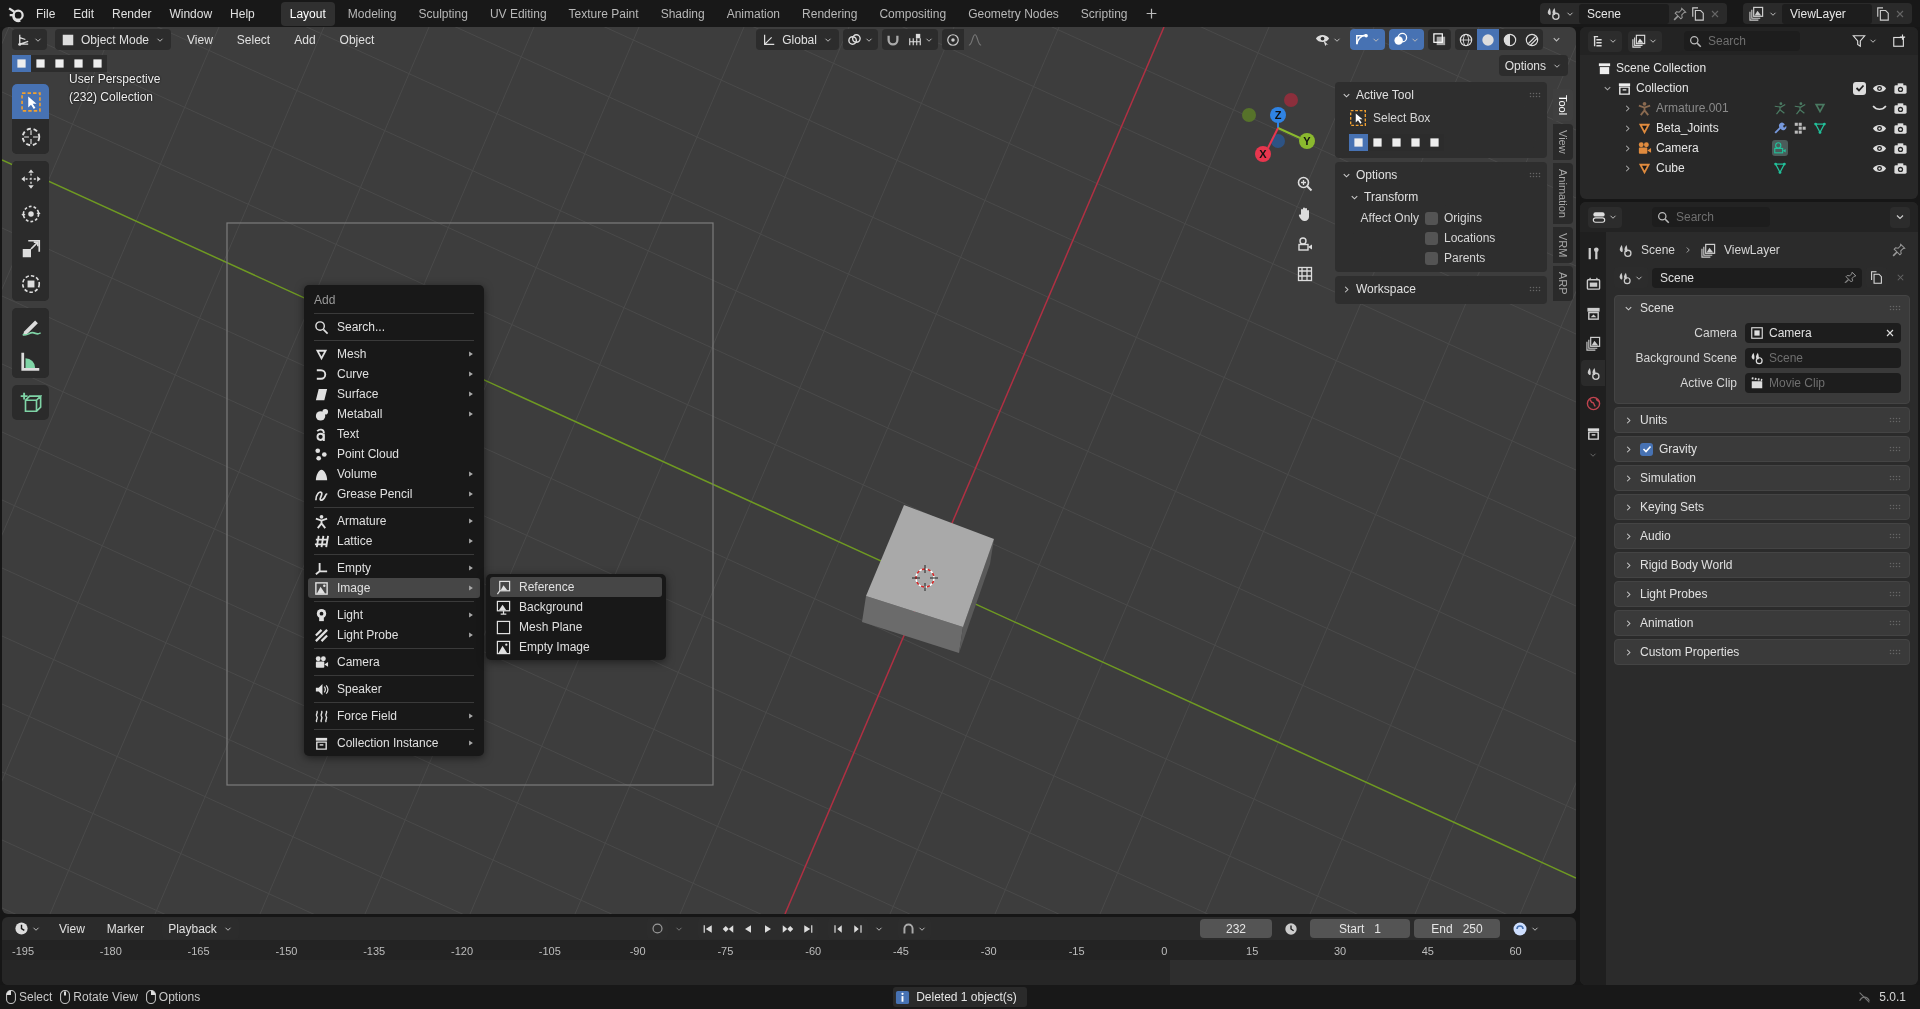 This screenshot has height=1009, width=1920. Describe the element at coordinates (901, 951) in the screenshot. I see `ruler-label: -45` at that location.